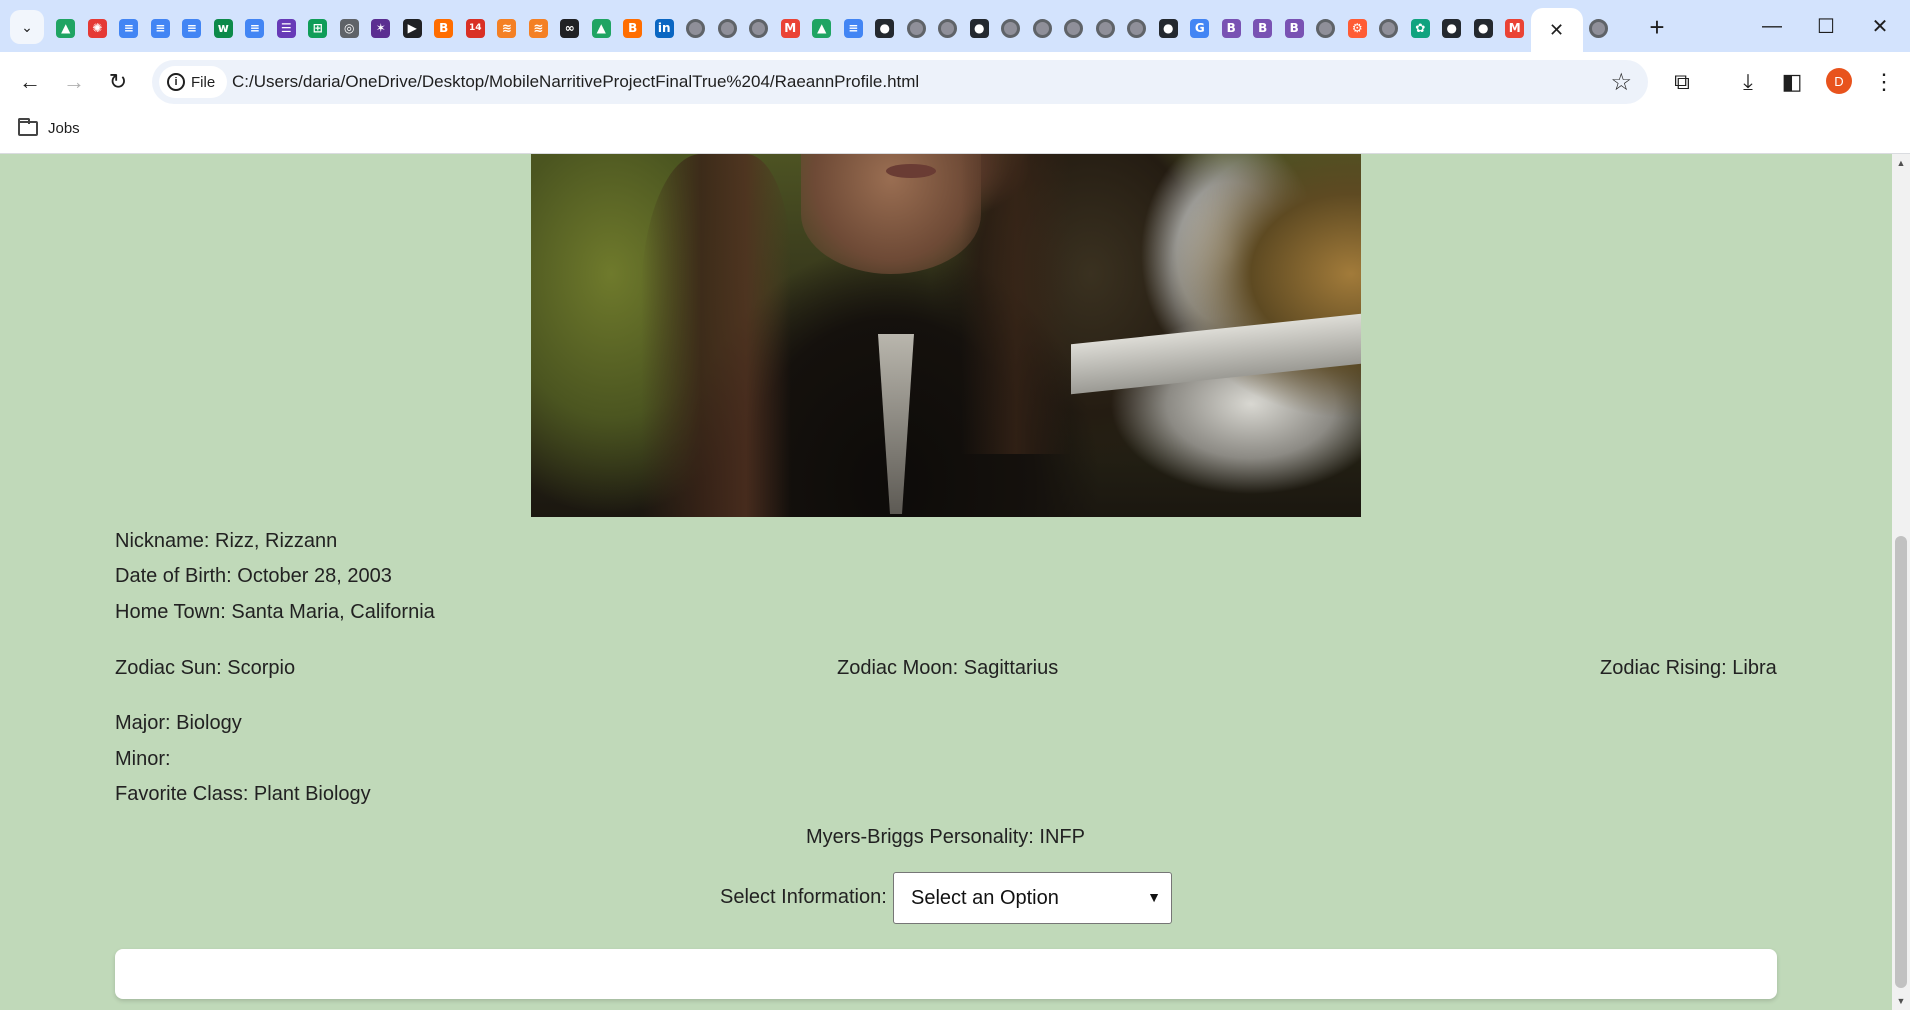 The height and width of the screenshot is (1010, 1910). Describe the element at coordinates (226, 541) in the screenshot. I see `nickname-text: Nickname: Rizz, Rizzann` at that location.